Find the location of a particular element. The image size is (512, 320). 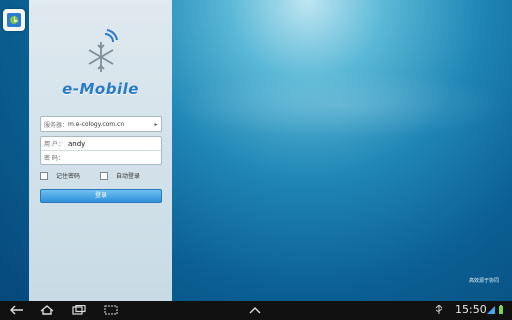

login-options: 记住密码 自动登录 is located at coordinates (100, 176).